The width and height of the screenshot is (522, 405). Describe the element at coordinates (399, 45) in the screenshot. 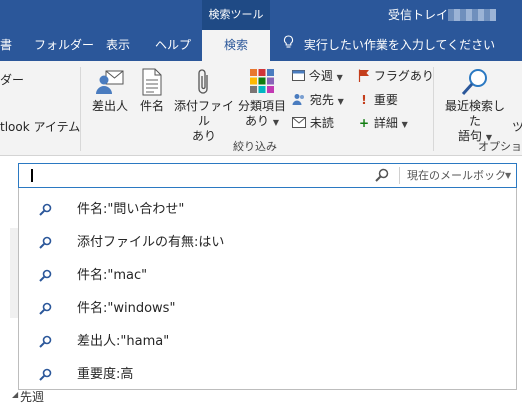

I see `tell-me-label: 実行したい作業を入力してください` at that location.